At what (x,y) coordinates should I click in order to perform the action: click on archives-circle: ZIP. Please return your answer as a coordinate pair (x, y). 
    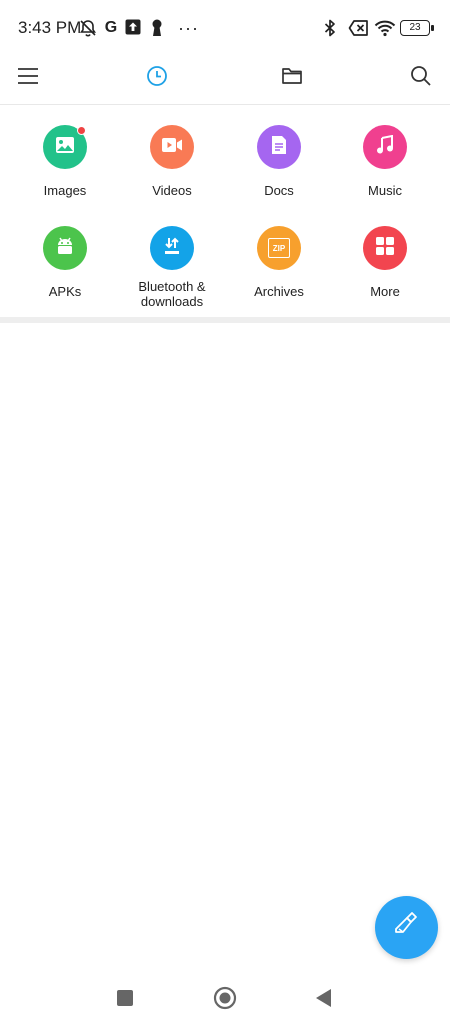
    Looking at the image, I should click on (279, 248).